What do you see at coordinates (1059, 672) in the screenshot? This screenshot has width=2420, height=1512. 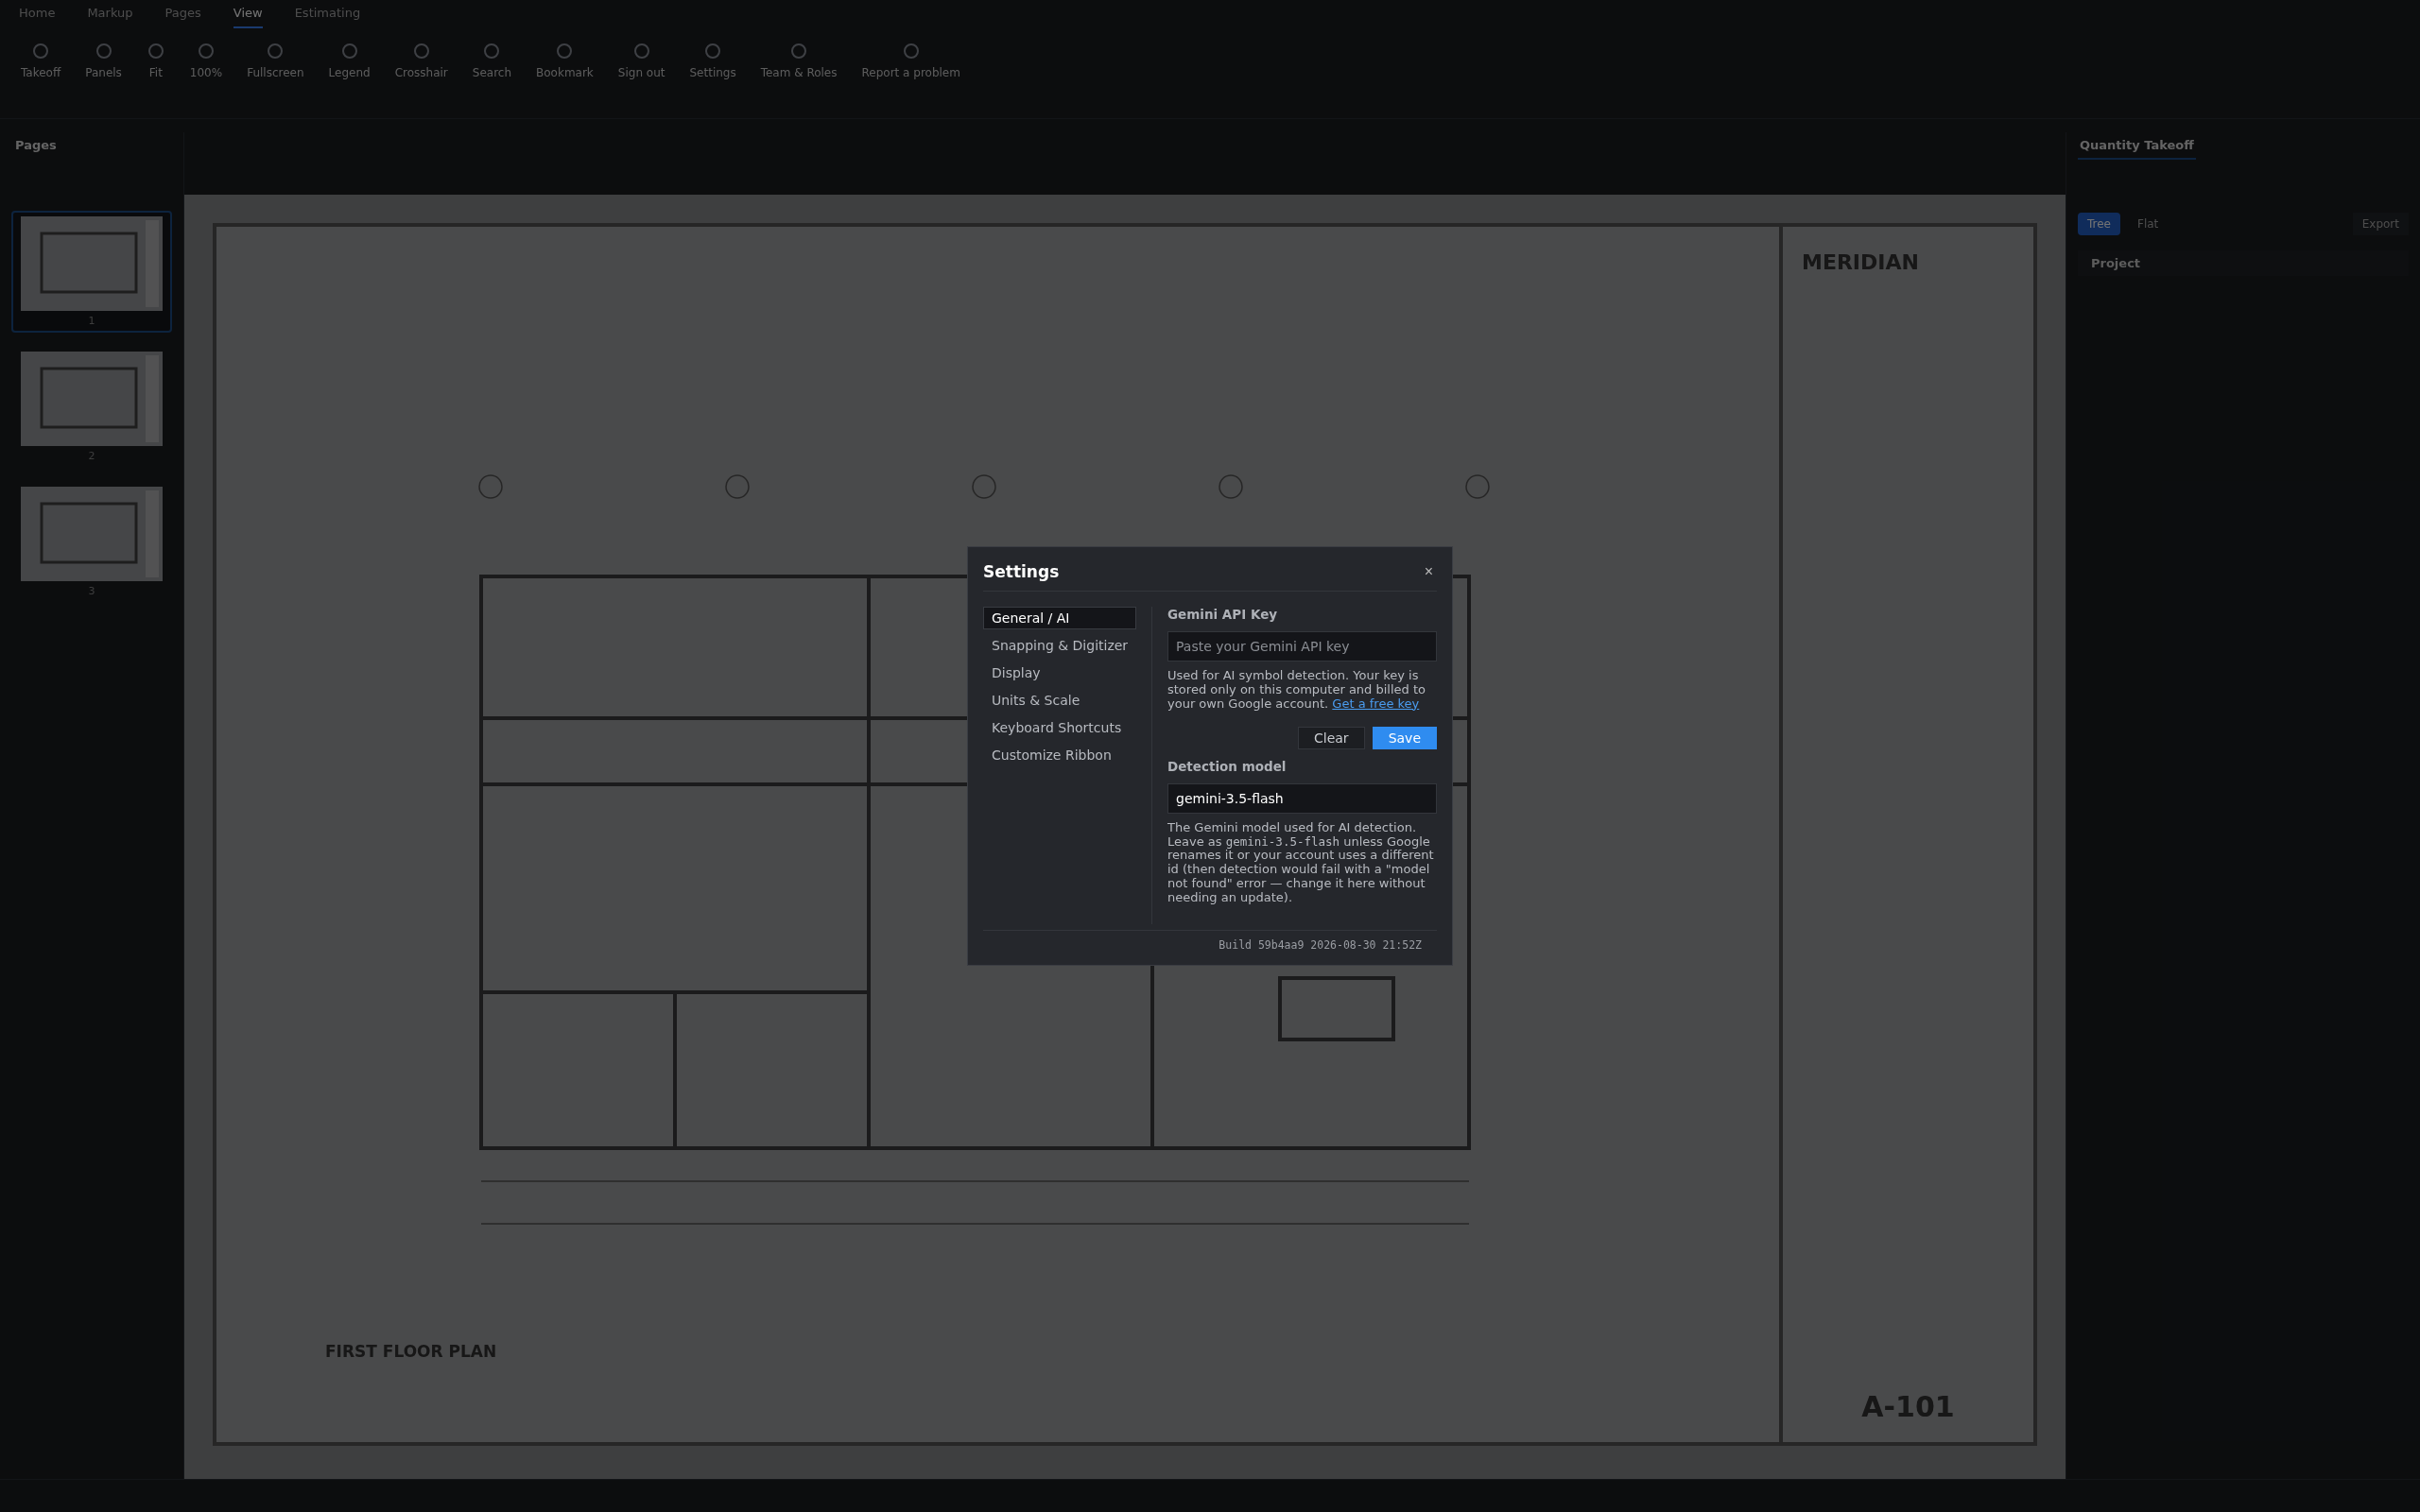 I see `settings-nav-item: Display` at bounding box center [1059, 672].